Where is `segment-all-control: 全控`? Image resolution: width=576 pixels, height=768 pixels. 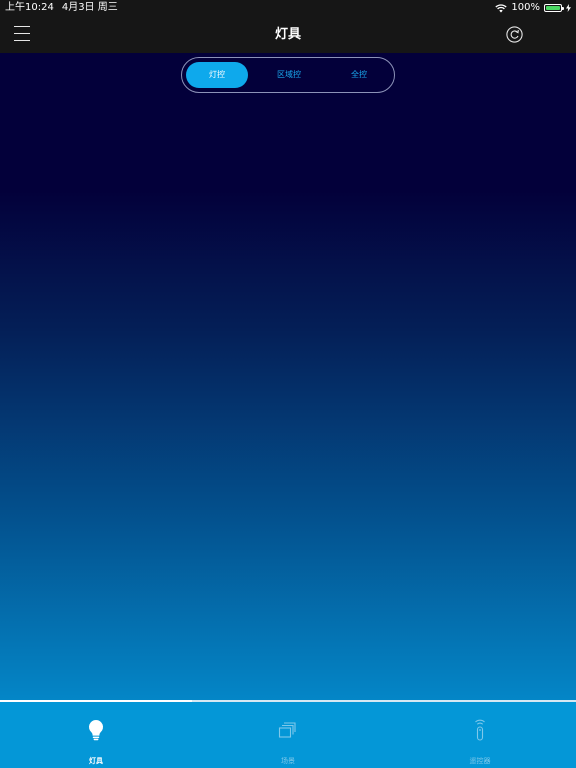
segment-all-control: 全控 is located at coordinates (359, 75).